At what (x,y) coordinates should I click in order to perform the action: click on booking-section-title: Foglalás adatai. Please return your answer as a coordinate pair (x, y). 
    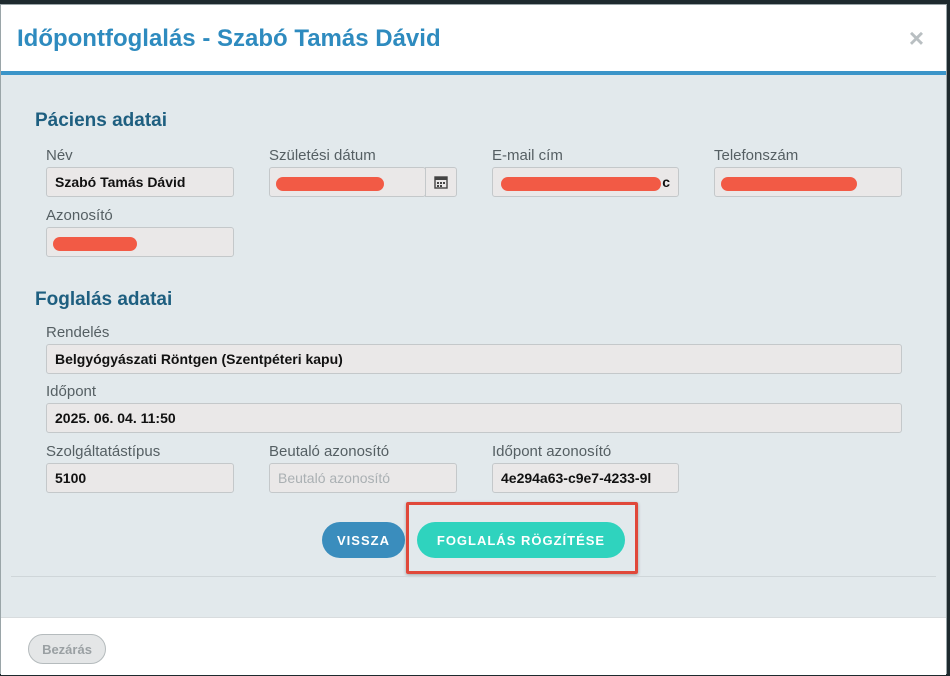
    Looking at the image, I should click on (104, 299).